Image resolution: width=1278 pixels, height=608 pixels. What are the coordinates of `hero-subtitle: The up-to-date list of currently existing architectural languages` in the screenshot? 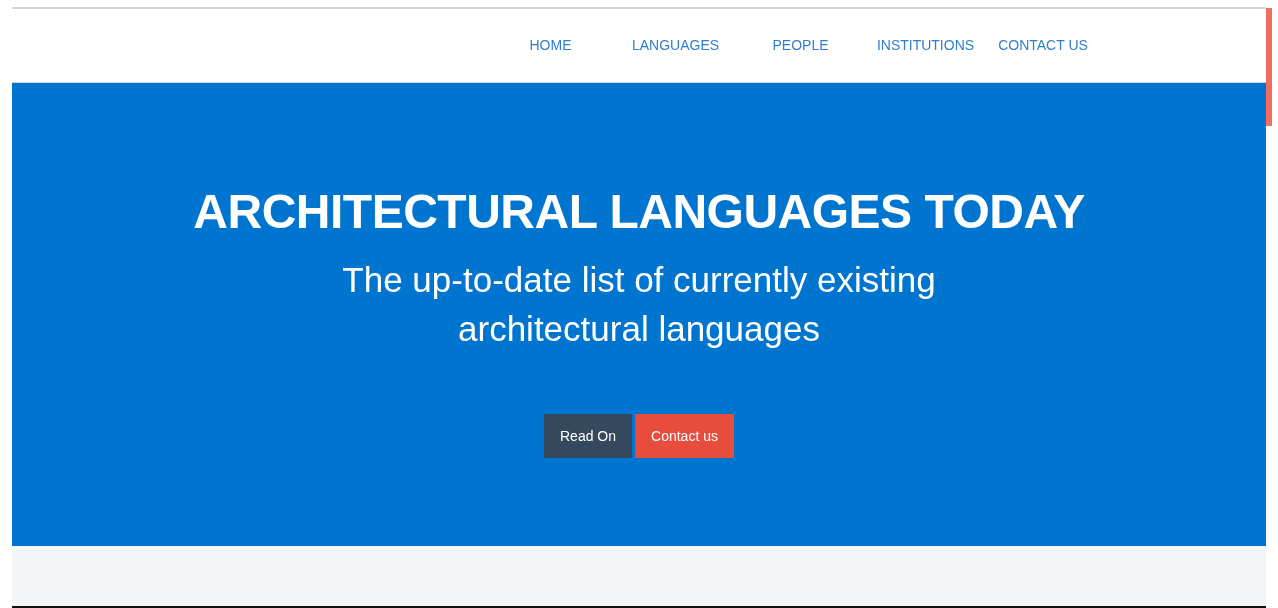 It's located at (639, 304).